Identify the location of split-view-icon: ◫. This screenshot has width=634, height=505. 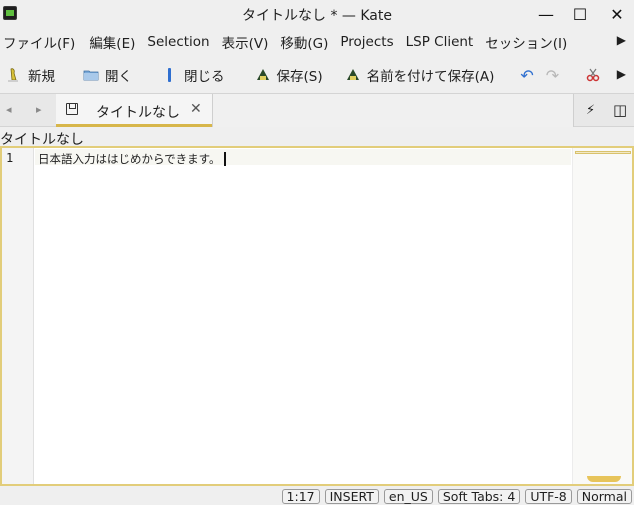
(620, 110).